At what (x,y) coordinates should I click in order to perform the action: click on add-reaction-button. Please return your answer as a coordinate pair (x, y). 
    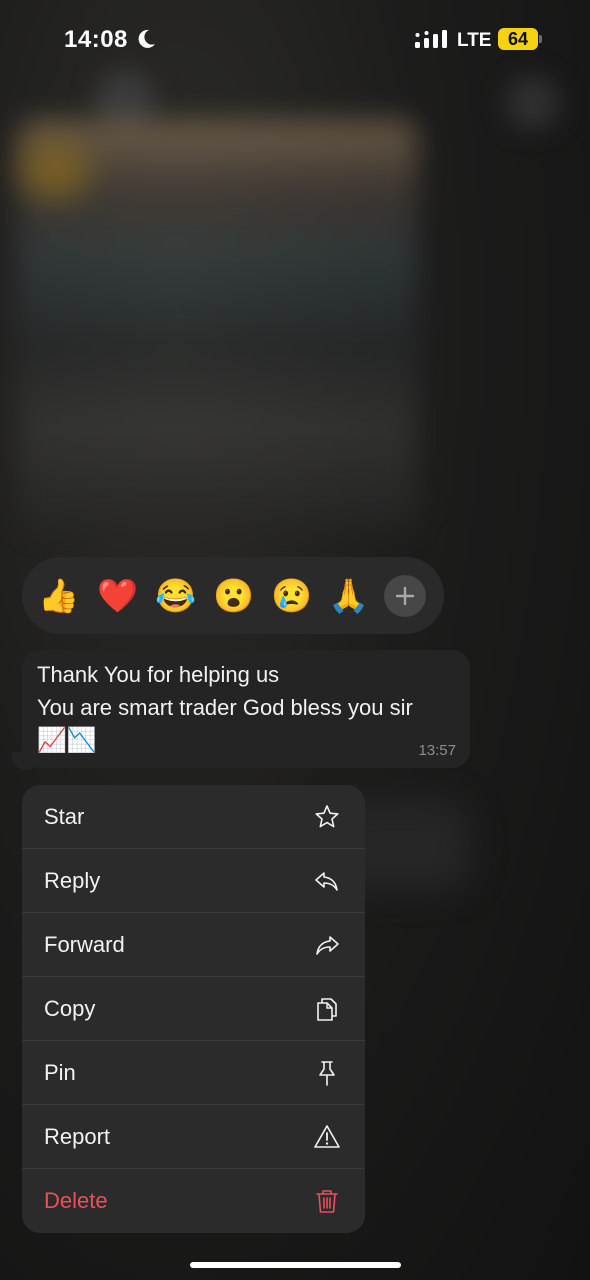
    Looking at the image, I should click on (405, 596).